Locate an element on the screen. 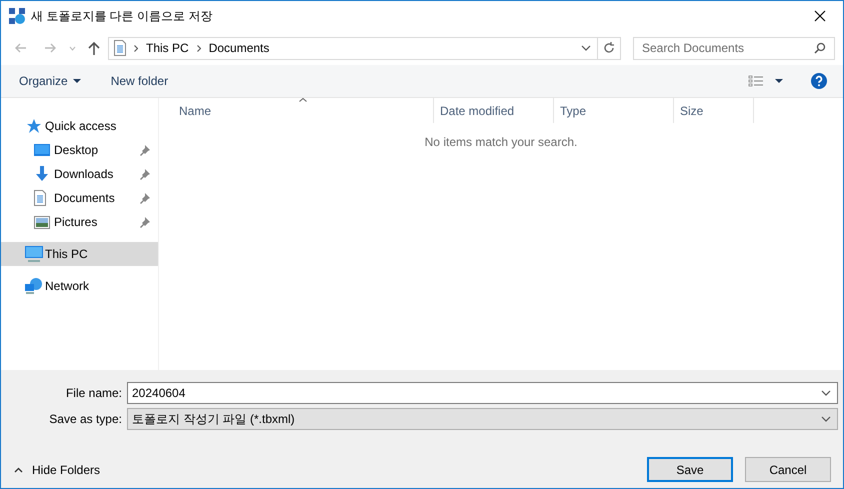 The image size is (844, 489). column-header: Date modified is located at coordinates (494, 110).